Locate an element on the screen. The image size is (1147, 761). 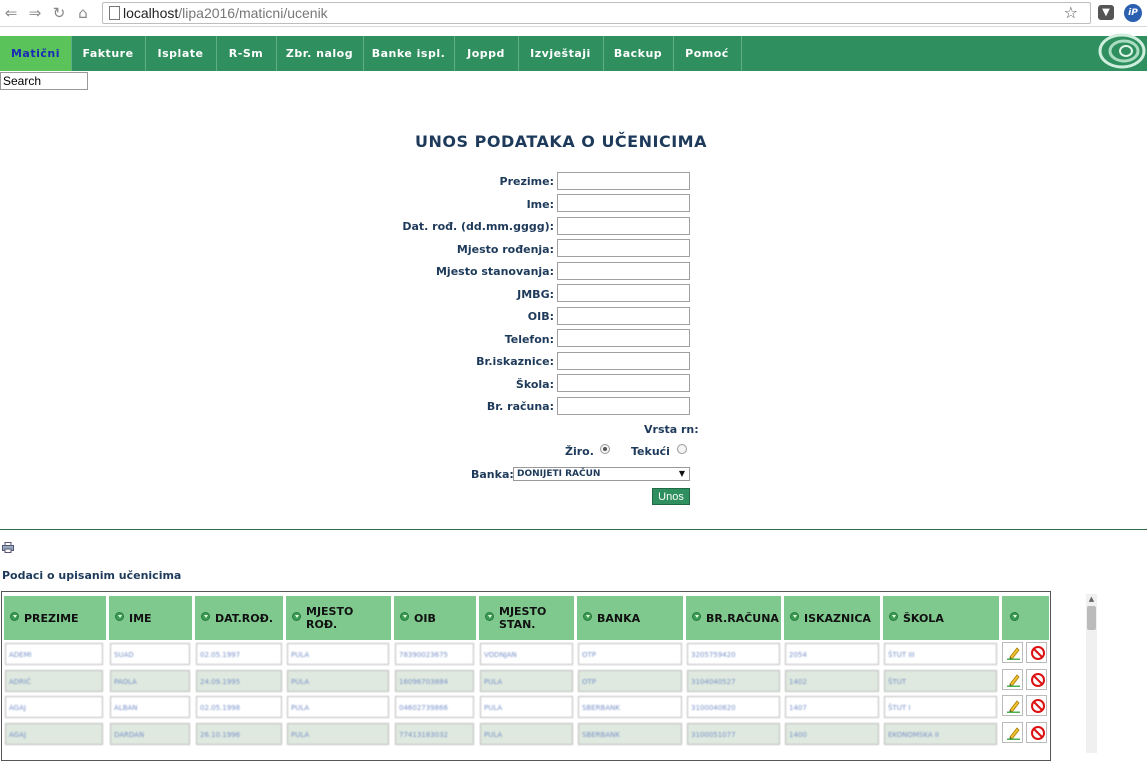
edit-pencil-icon is located at coordinates (1013, 706).